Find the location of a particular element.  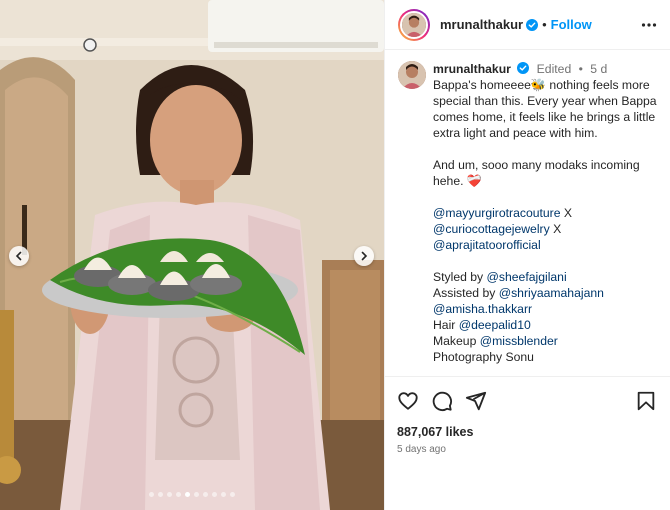

caption-username: mrunalthakur is located at coordinates (472, 69).